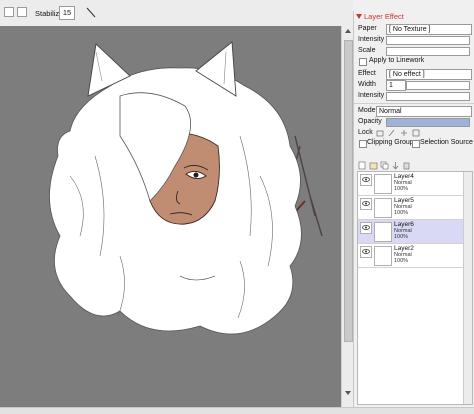 This screenshot has width=474, height=414. What do you see at coordinates (367, 28) in the screenshot?
I see `paper-label: Paper` at bounding box center [367, 28].